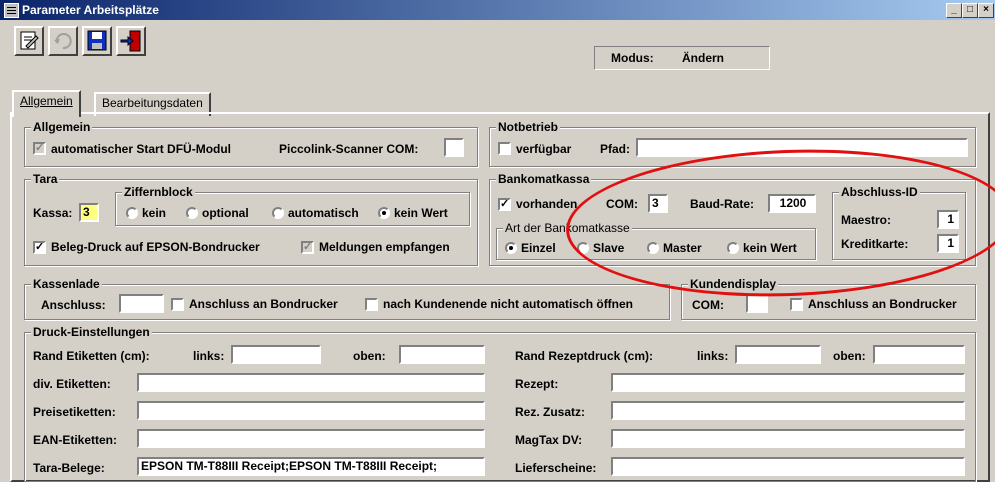 This screenshot has width=995, height=482. I want to click on edit-document-icon, so click(29, 40).